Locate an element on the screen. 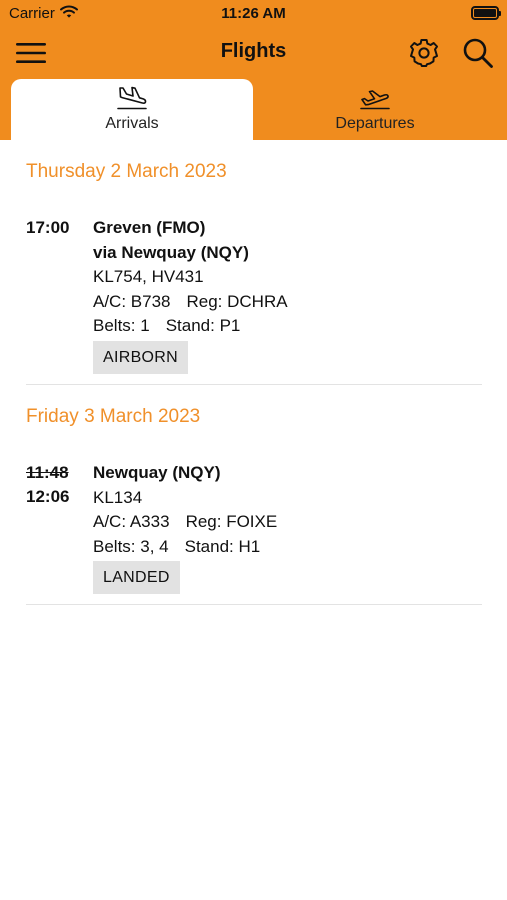  status-badge: LANDED is located at coordinates (136, 577).